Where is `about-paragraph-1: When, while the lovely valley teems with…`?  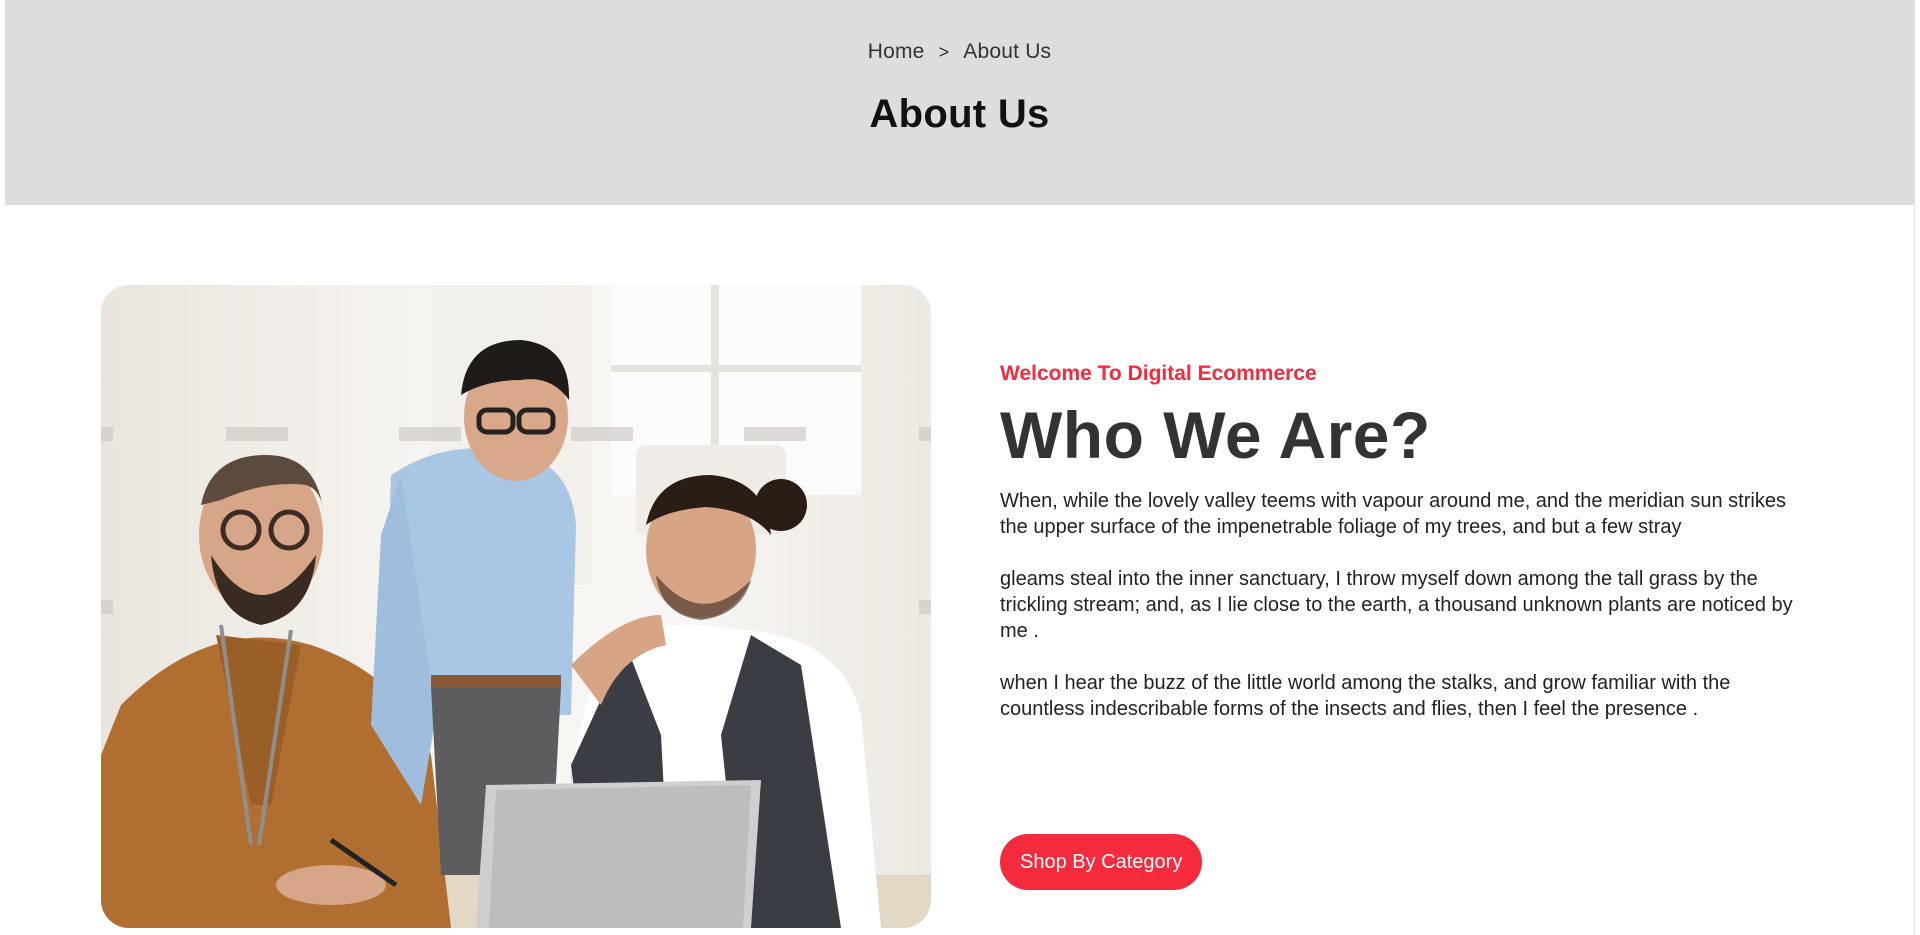 about-paragraph-1: When, while the lovely valley teems with… is located at coordinates (1393, 514).